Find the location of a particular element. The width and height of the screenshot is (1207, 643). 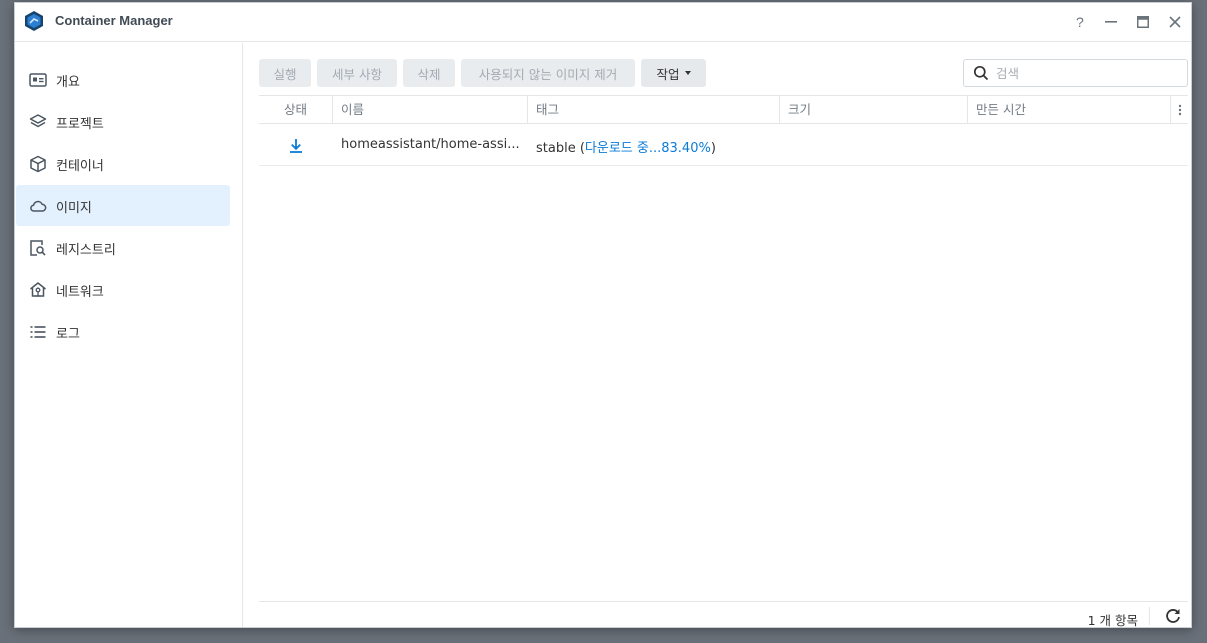

action-label: 작업 is located at coordinates (668, 74).